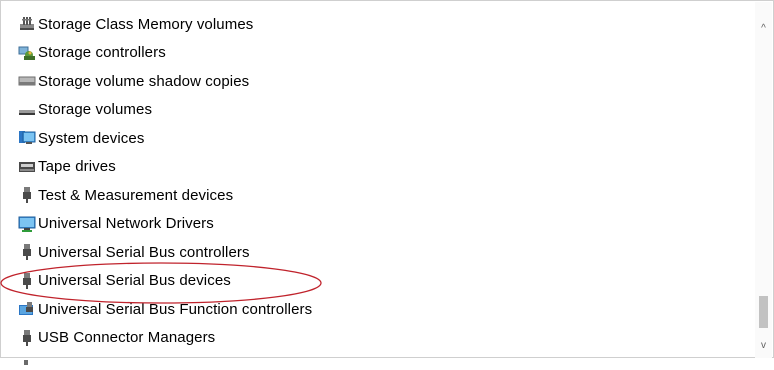 Image resolution: width=774 pixels, height=370 pixels. What do you see at coordinates (136, 195) in the screenshot?
I see `tree-item-label: Test & Measurement devices` at bounding box center [136, 195].